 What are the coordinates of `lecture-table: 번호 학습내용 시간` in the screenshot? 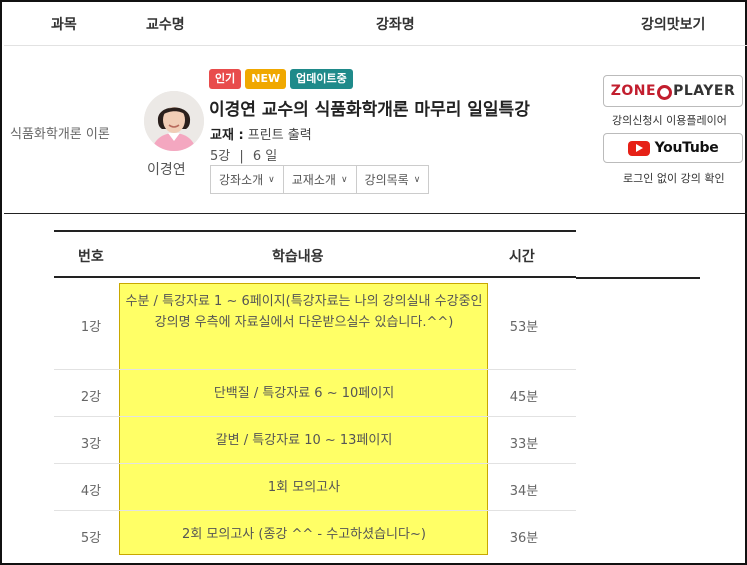 It's located at (315, 254).